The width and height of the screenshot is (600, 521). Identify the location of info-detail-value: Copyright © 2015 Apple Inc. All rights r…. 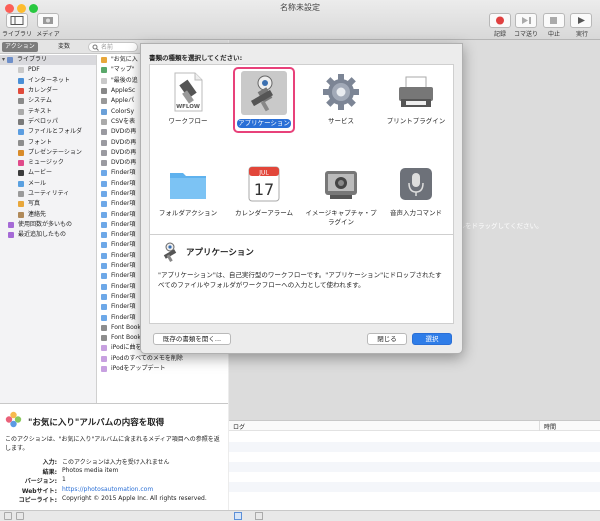
(134, 498).